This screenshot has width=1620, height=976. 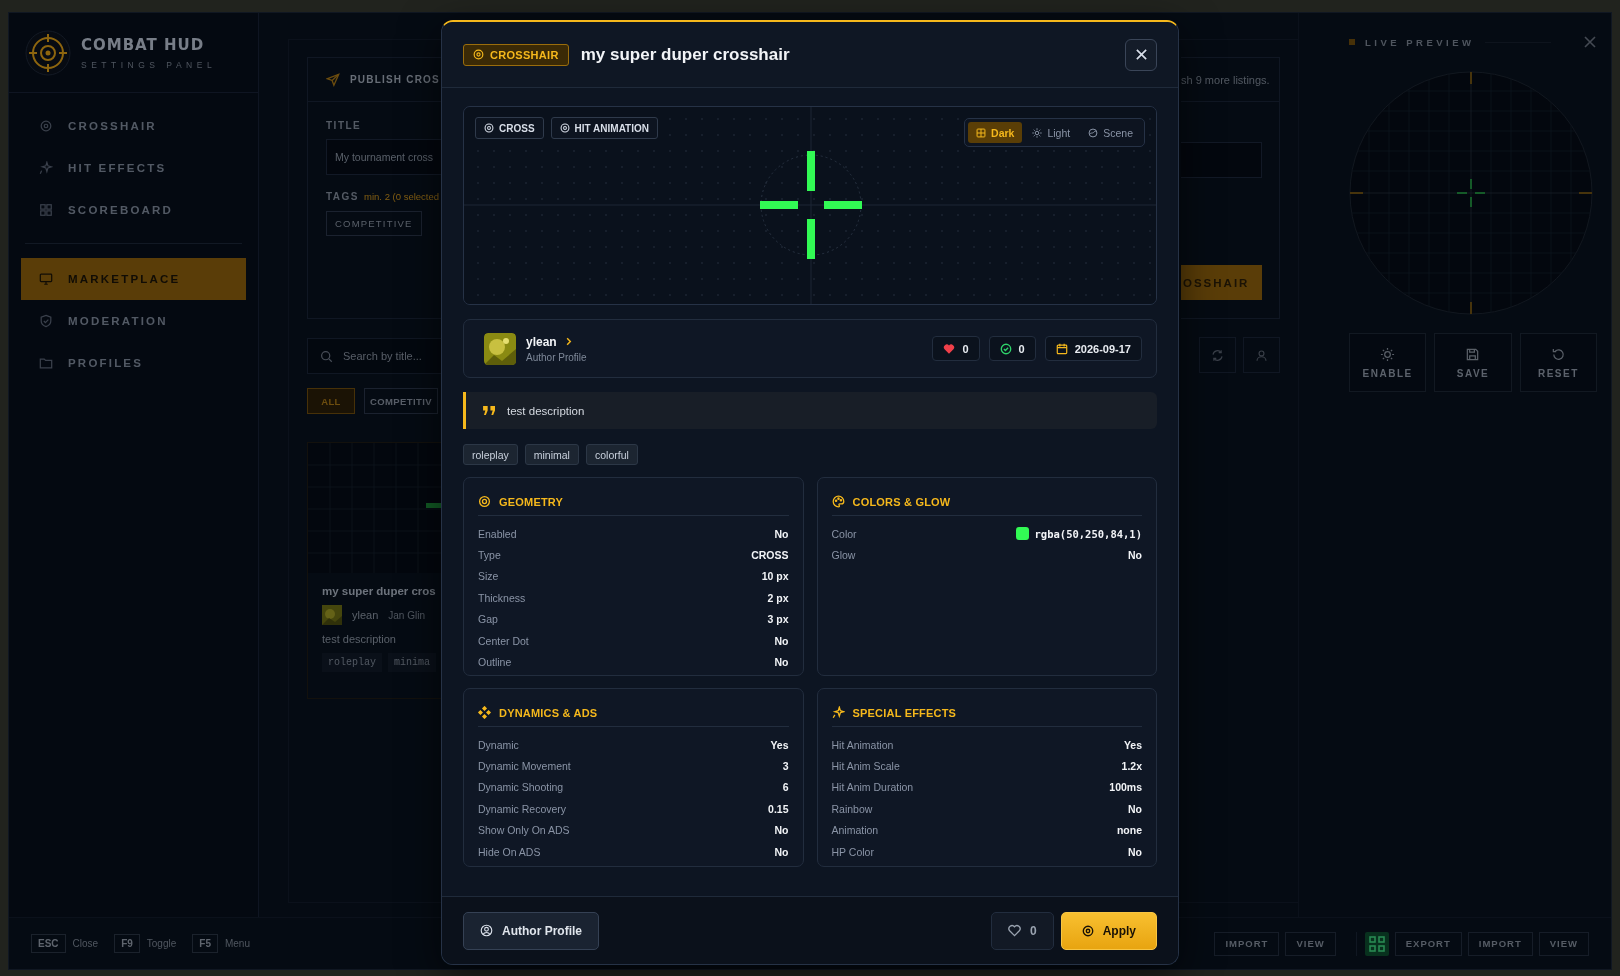 I want to click on check-icon, so click(x=1005, y=348).